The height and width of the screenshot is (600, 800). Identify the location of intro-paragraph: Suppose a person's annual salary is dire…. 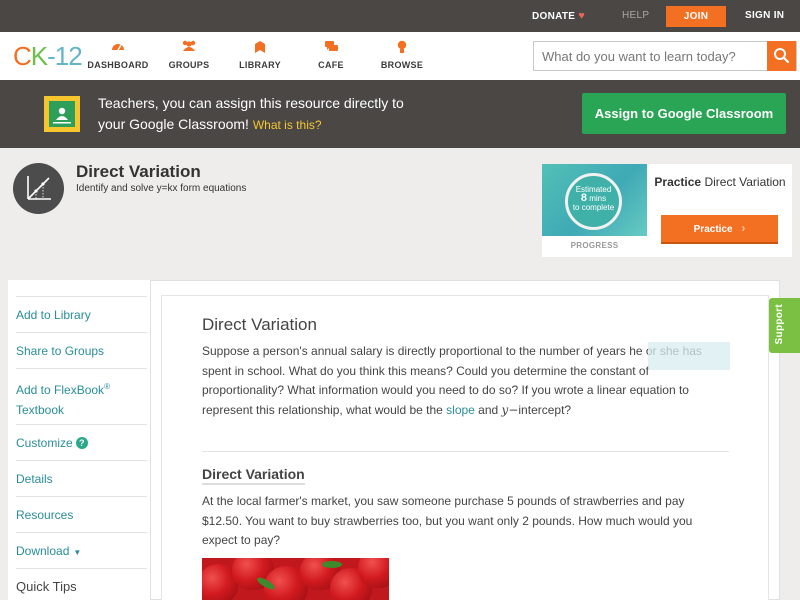
(459, 381).